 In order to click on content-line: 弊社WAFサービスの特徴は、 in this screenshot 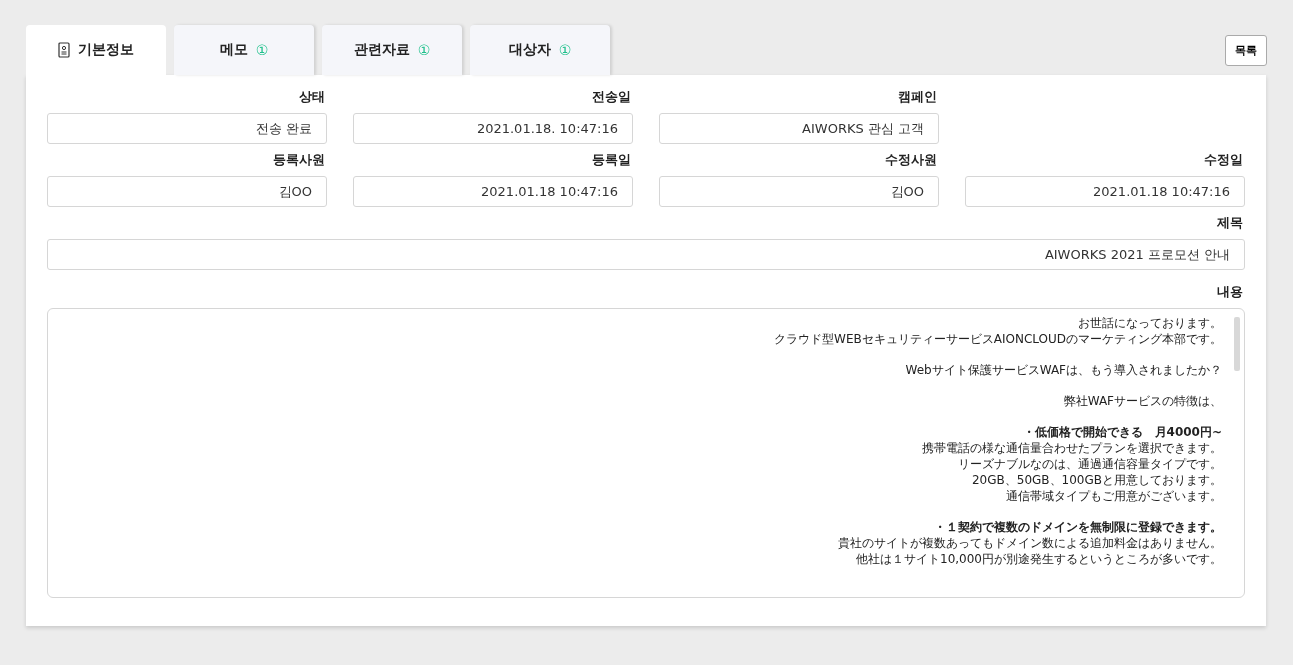, I will do `click(1142, 401)`.